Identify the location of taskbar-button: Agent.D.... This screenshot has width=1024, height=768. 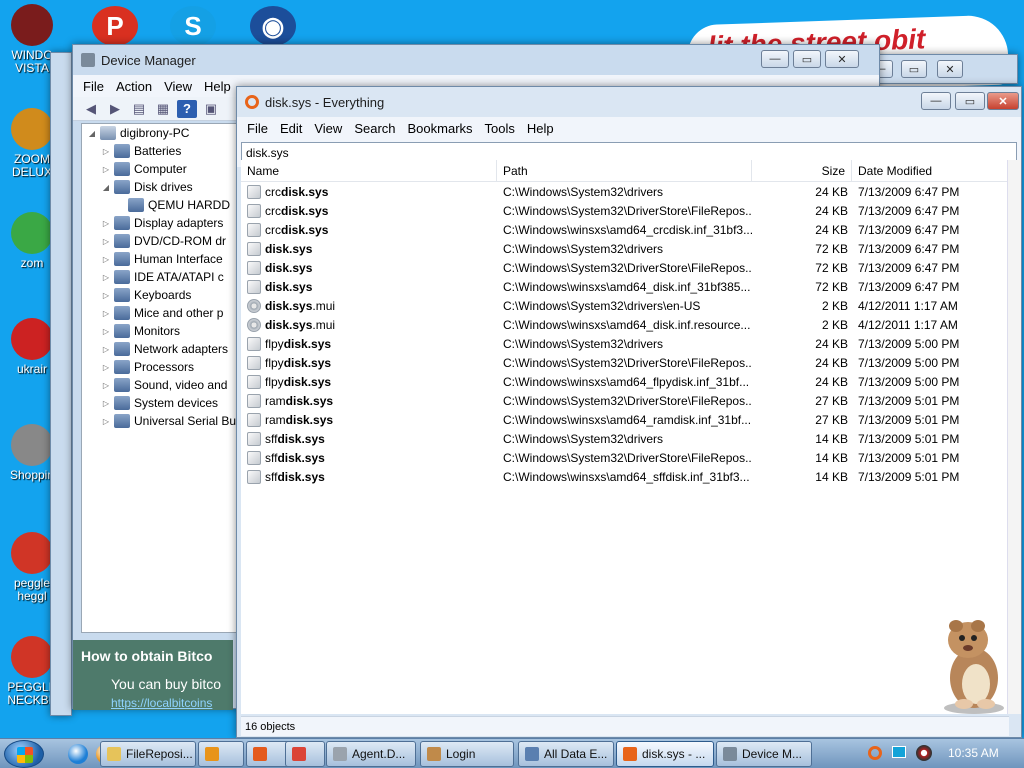
(371, 754).